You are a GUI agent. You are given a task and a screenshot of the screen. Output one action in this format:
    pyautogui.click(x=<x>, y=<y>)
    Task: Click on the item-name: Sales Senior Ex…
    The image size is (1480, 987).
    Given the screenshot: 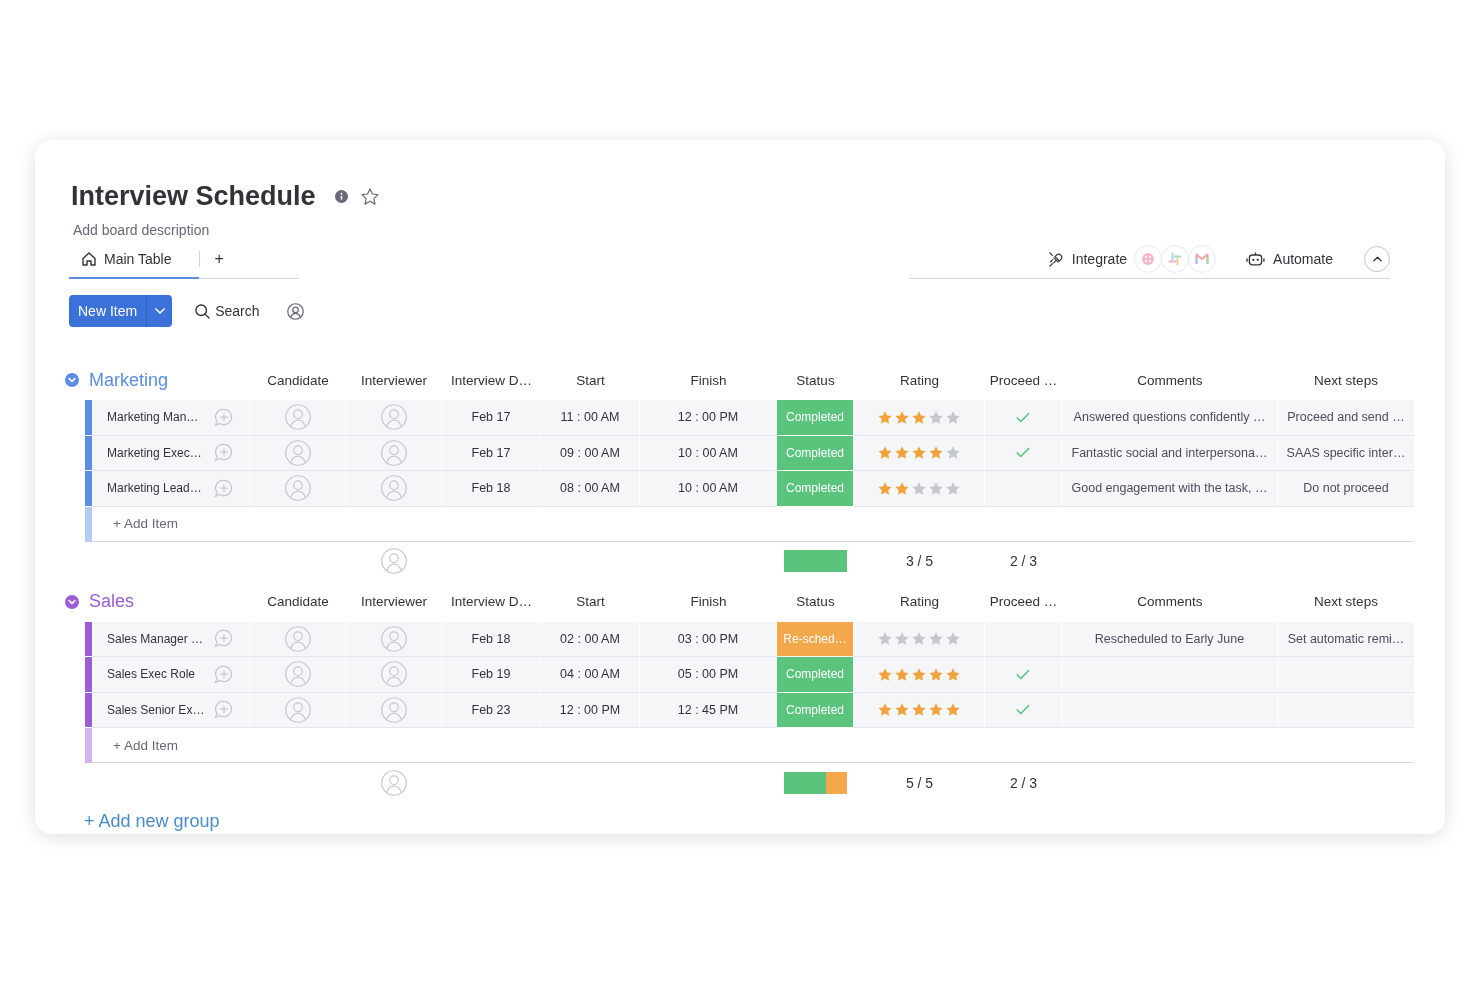 What is the action you would take?
    pyautogui.click(x=156, y=709)
    